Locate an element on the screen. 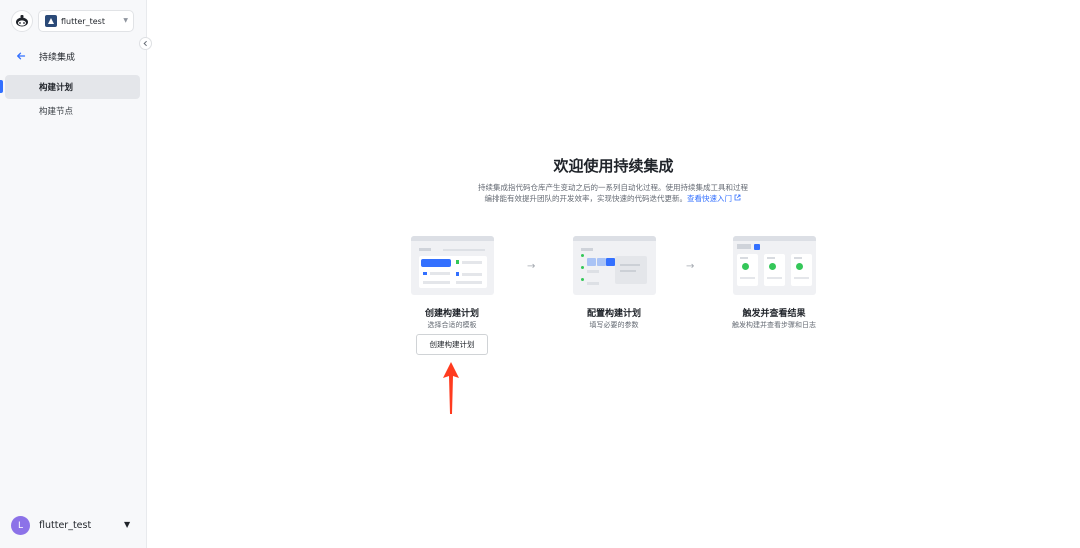  project-name: flutter_test is located at coordinates (83, 21).